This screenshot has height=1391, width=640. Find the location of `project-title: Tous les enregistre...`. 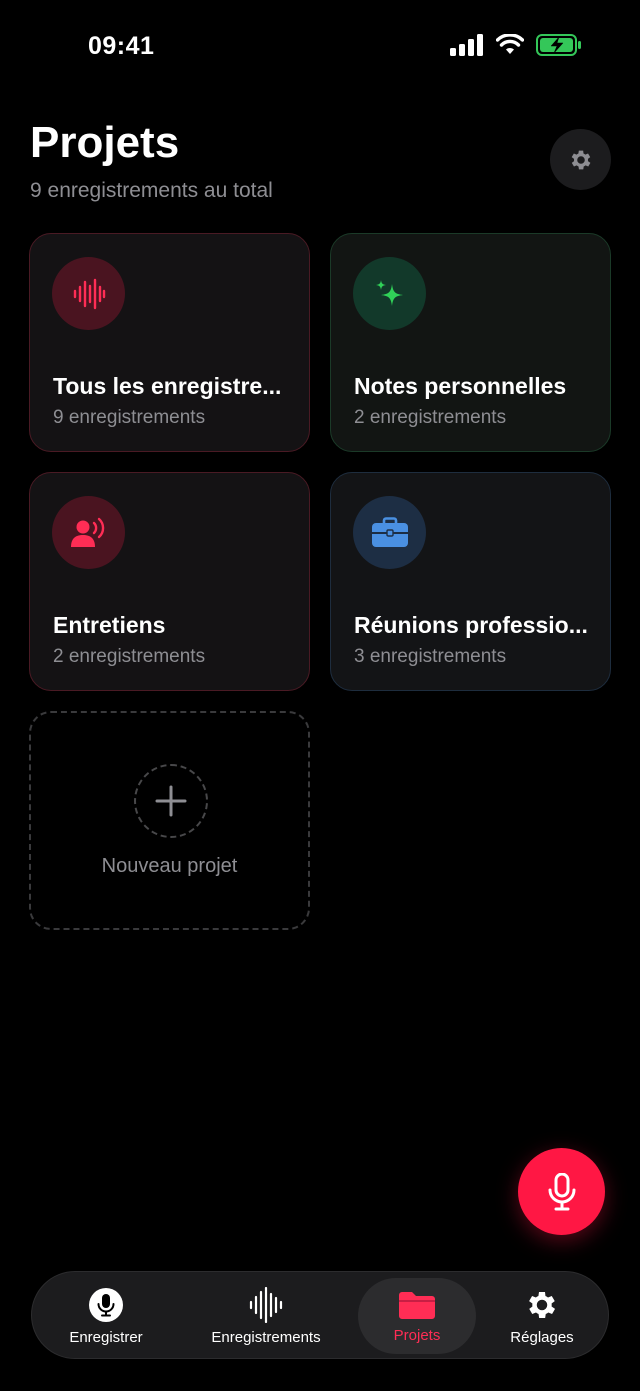

project-title: Tous les enregistre... is located at coordinates (167, 386).